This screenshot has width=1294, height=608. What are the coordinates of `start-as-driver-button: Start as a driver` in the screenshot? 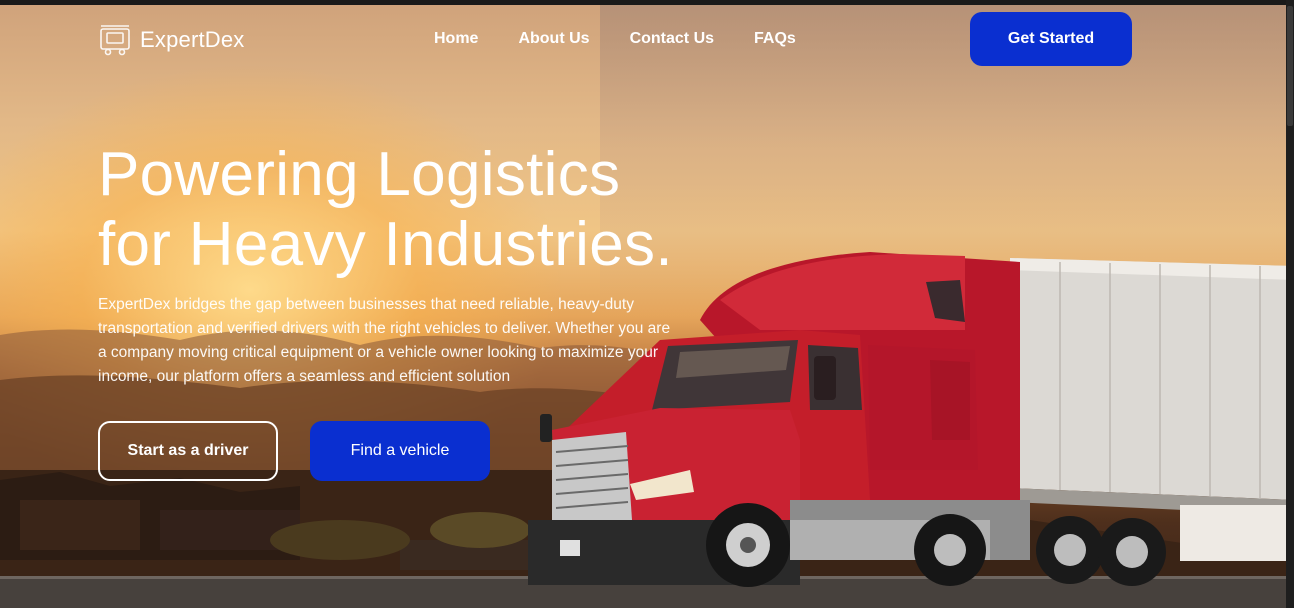 It's located at (188, 451).